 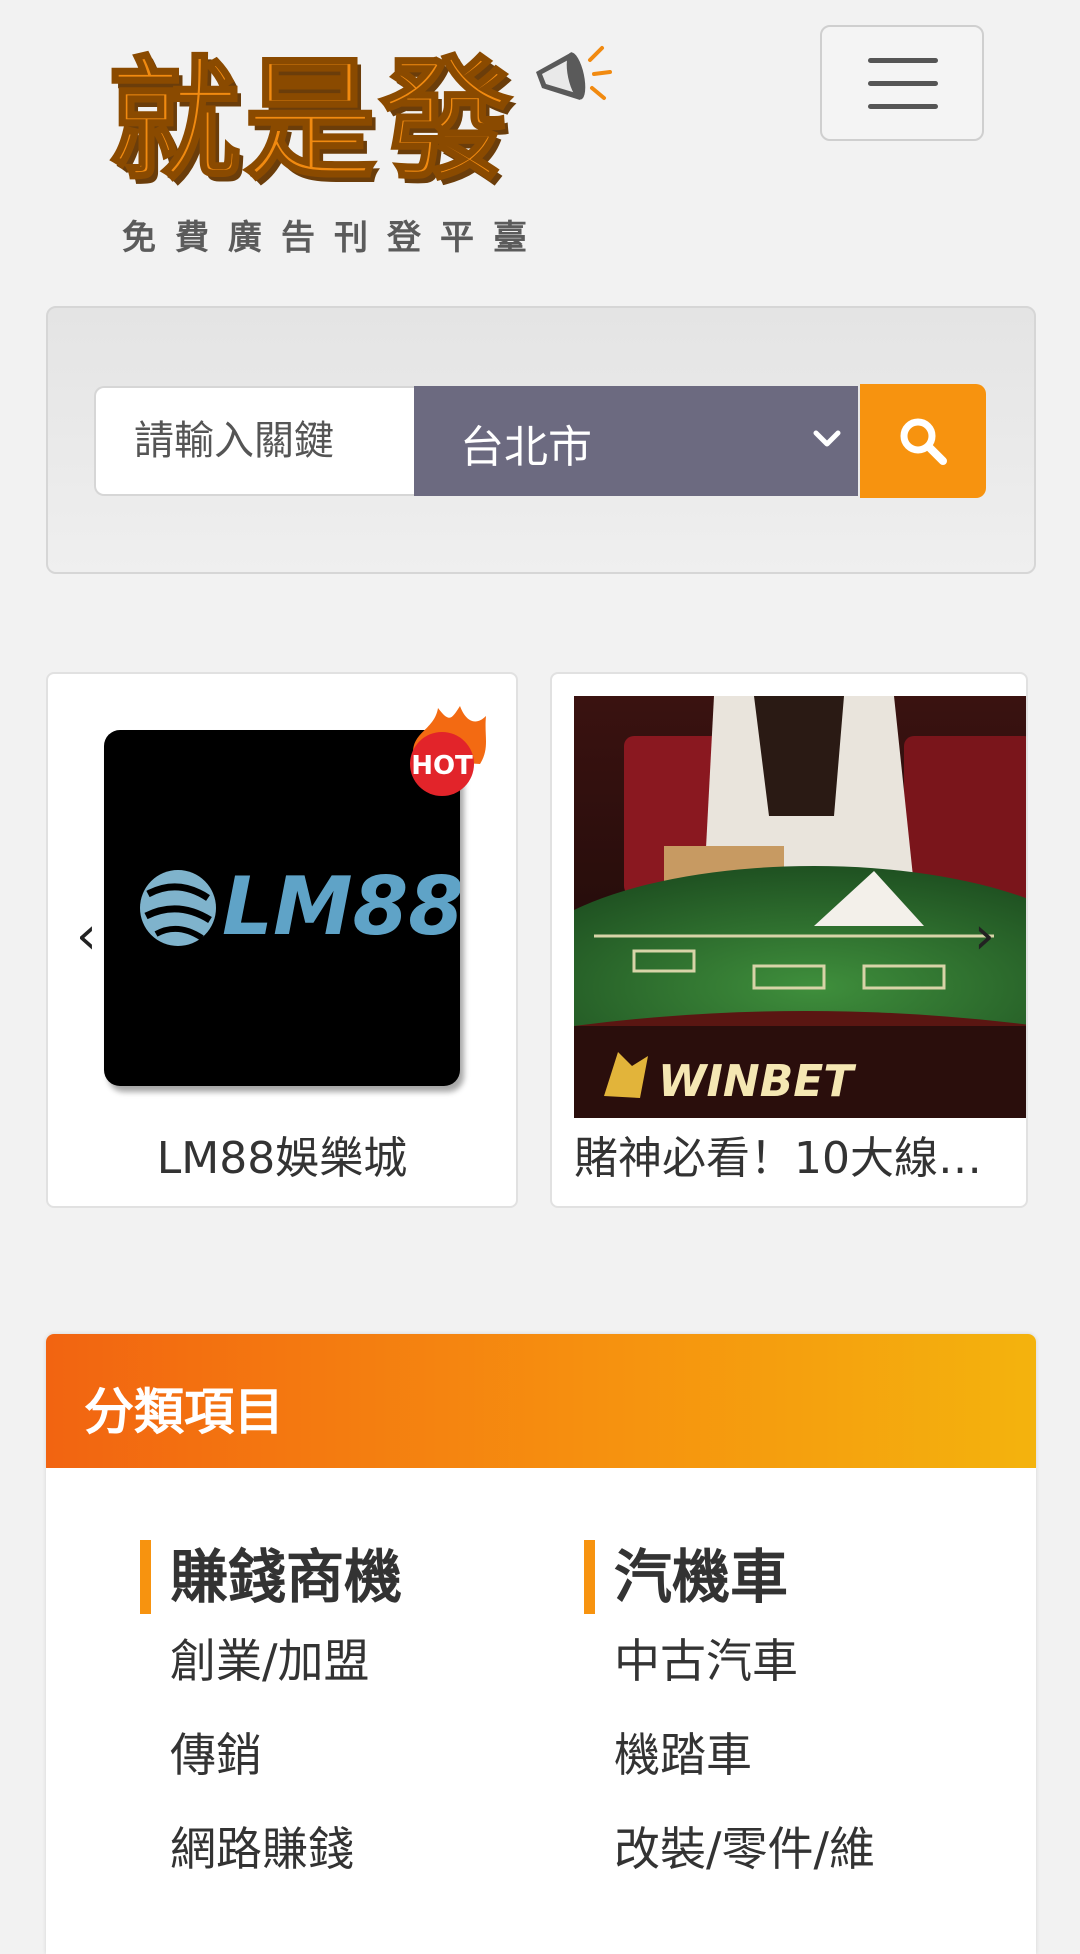 What do you see at coordinates (271, 1661) in the screenshot?
I see `category-link: 創業/加盟` at bounding box center [271, 1661].